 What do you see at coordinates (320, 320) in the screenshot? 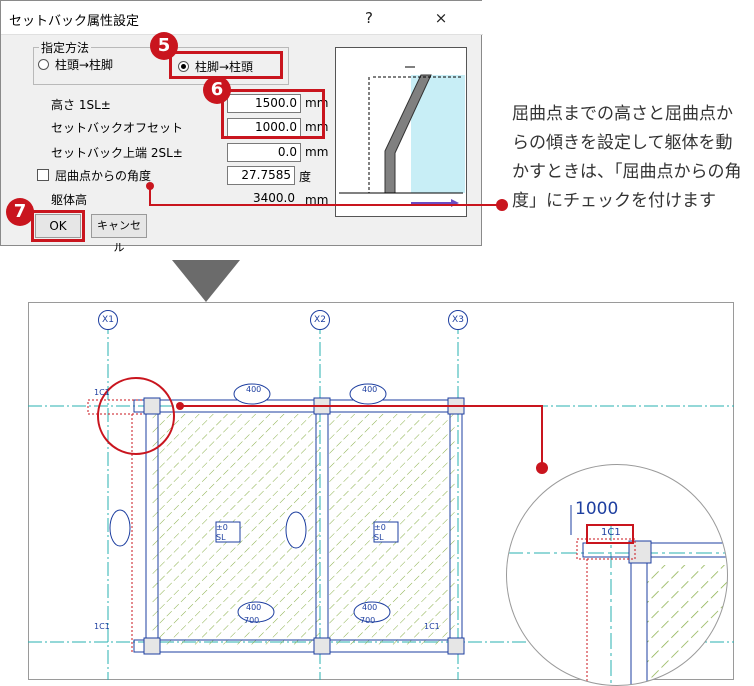
I see `grid-label-x2: X2` at bounding box center [320, 320].